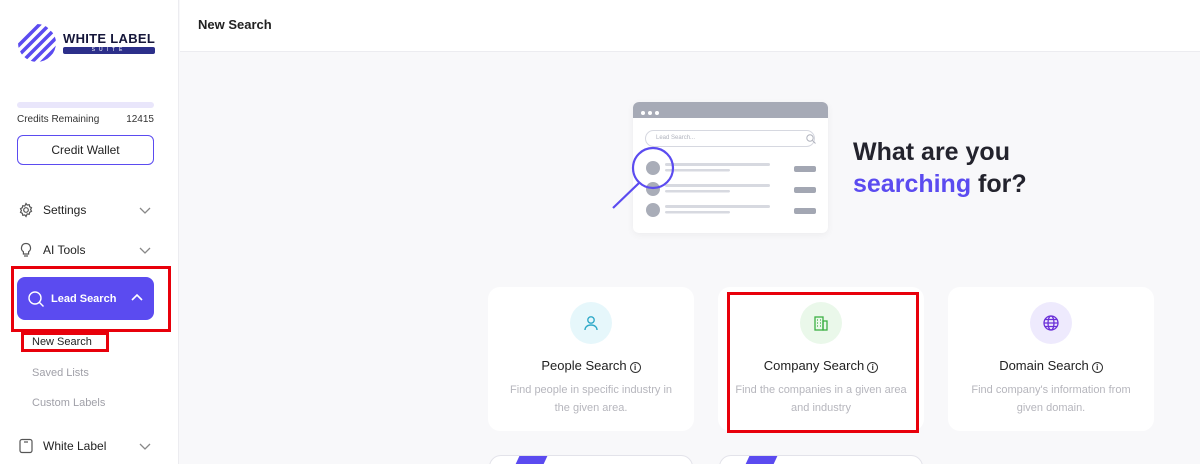 The image size is (1200, 464). I want to click on hero-line2: searching for?, so click(940, 184).